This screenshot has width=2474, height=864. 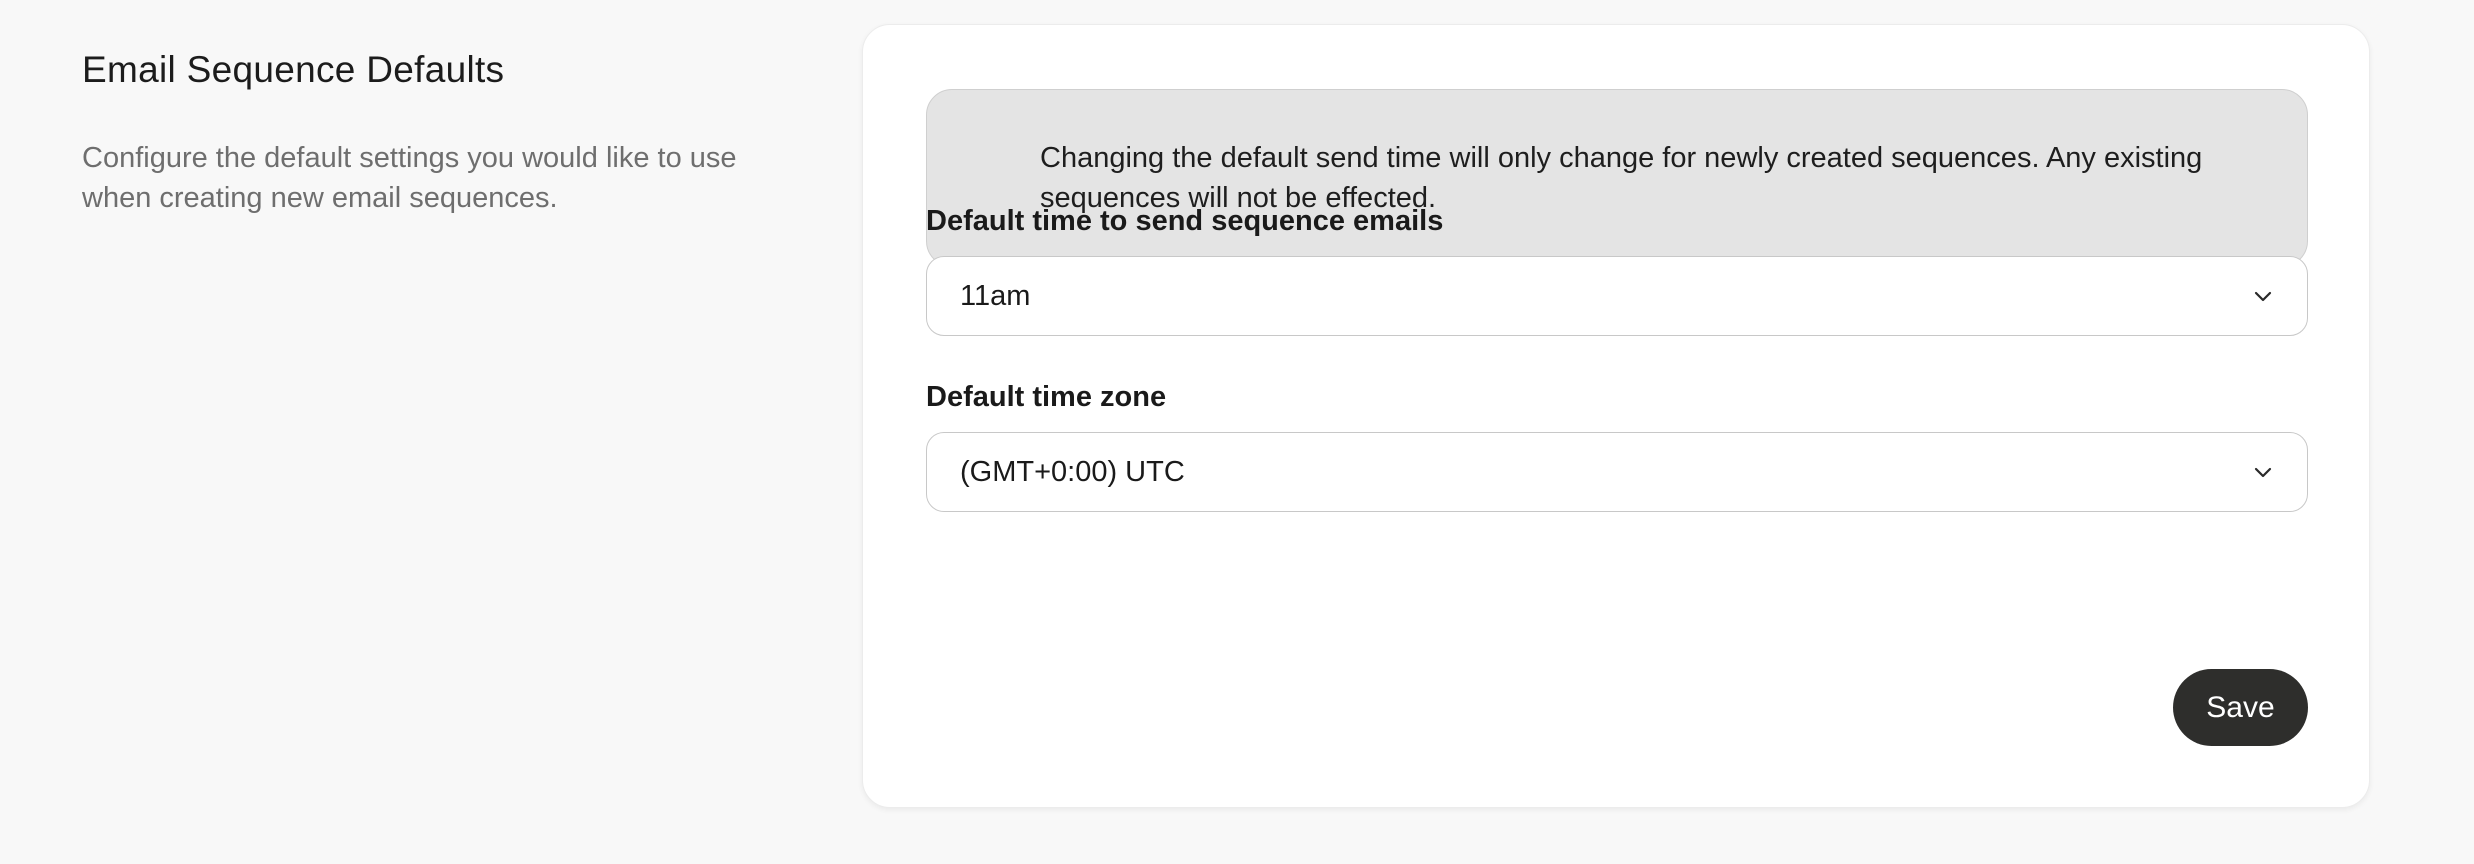 What do you see at coordinates (1617, 472) in the screenshot?
I see `time-zone-select: (GMT+0:00) UTC` at bounding box center [1617, 472].